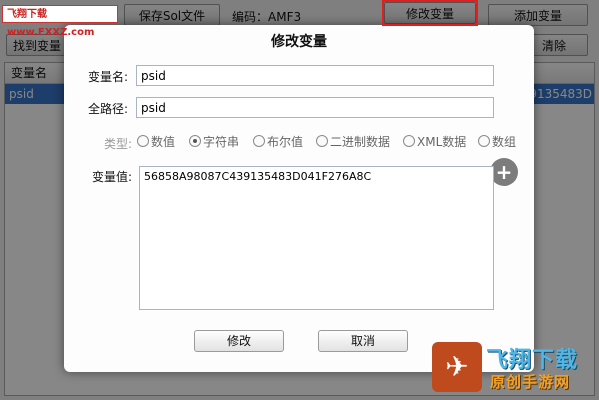  I want to click on watermark-logo: 飞翔下载 www.FXXZ.com, so click(60, 21).